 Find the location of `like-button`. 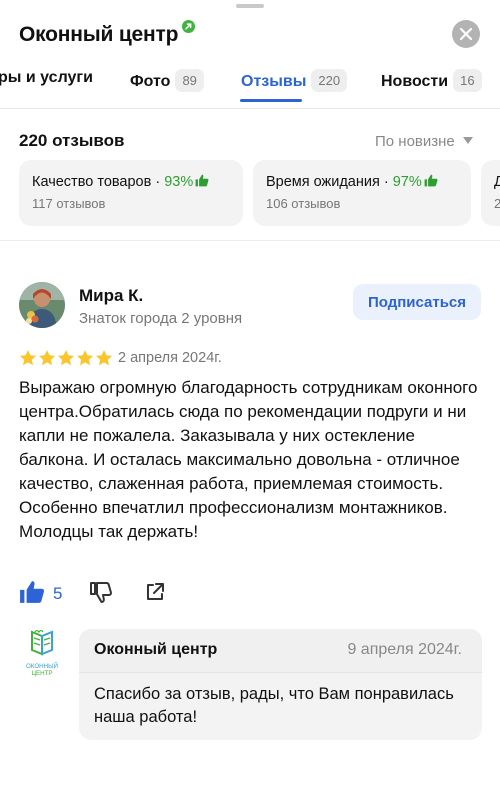

like-button is located at coordinates (32, 594).